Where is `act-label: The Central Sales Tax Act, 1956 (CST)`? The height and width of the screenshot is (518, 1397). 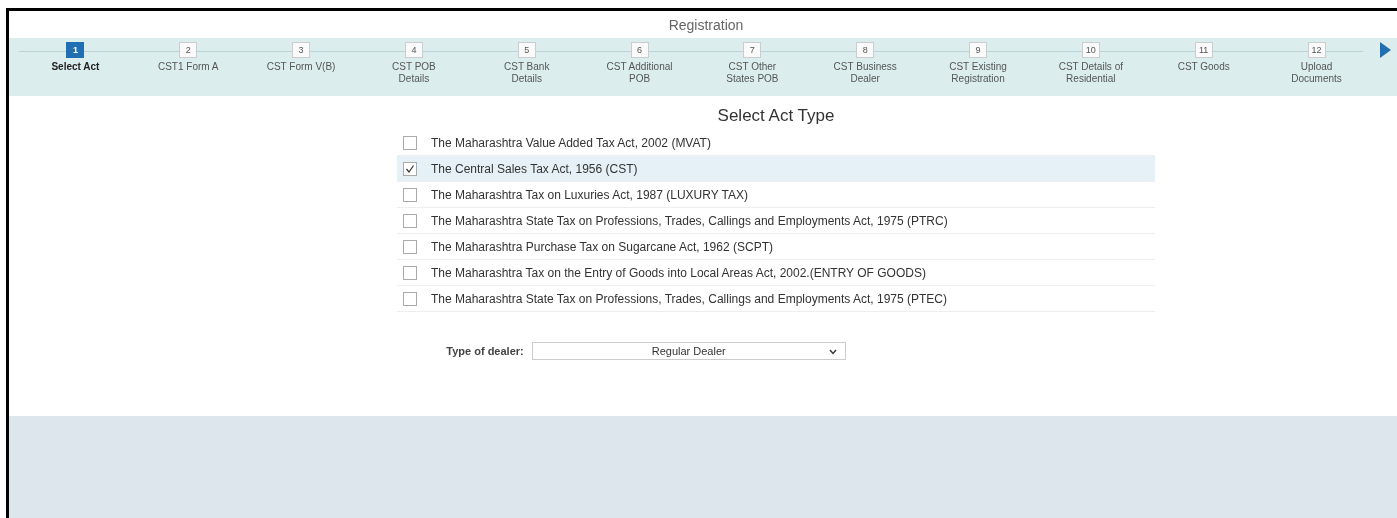 act-label: The Central Sales Tax Act, 1956 (CST) is located at coordinates (534, 168).